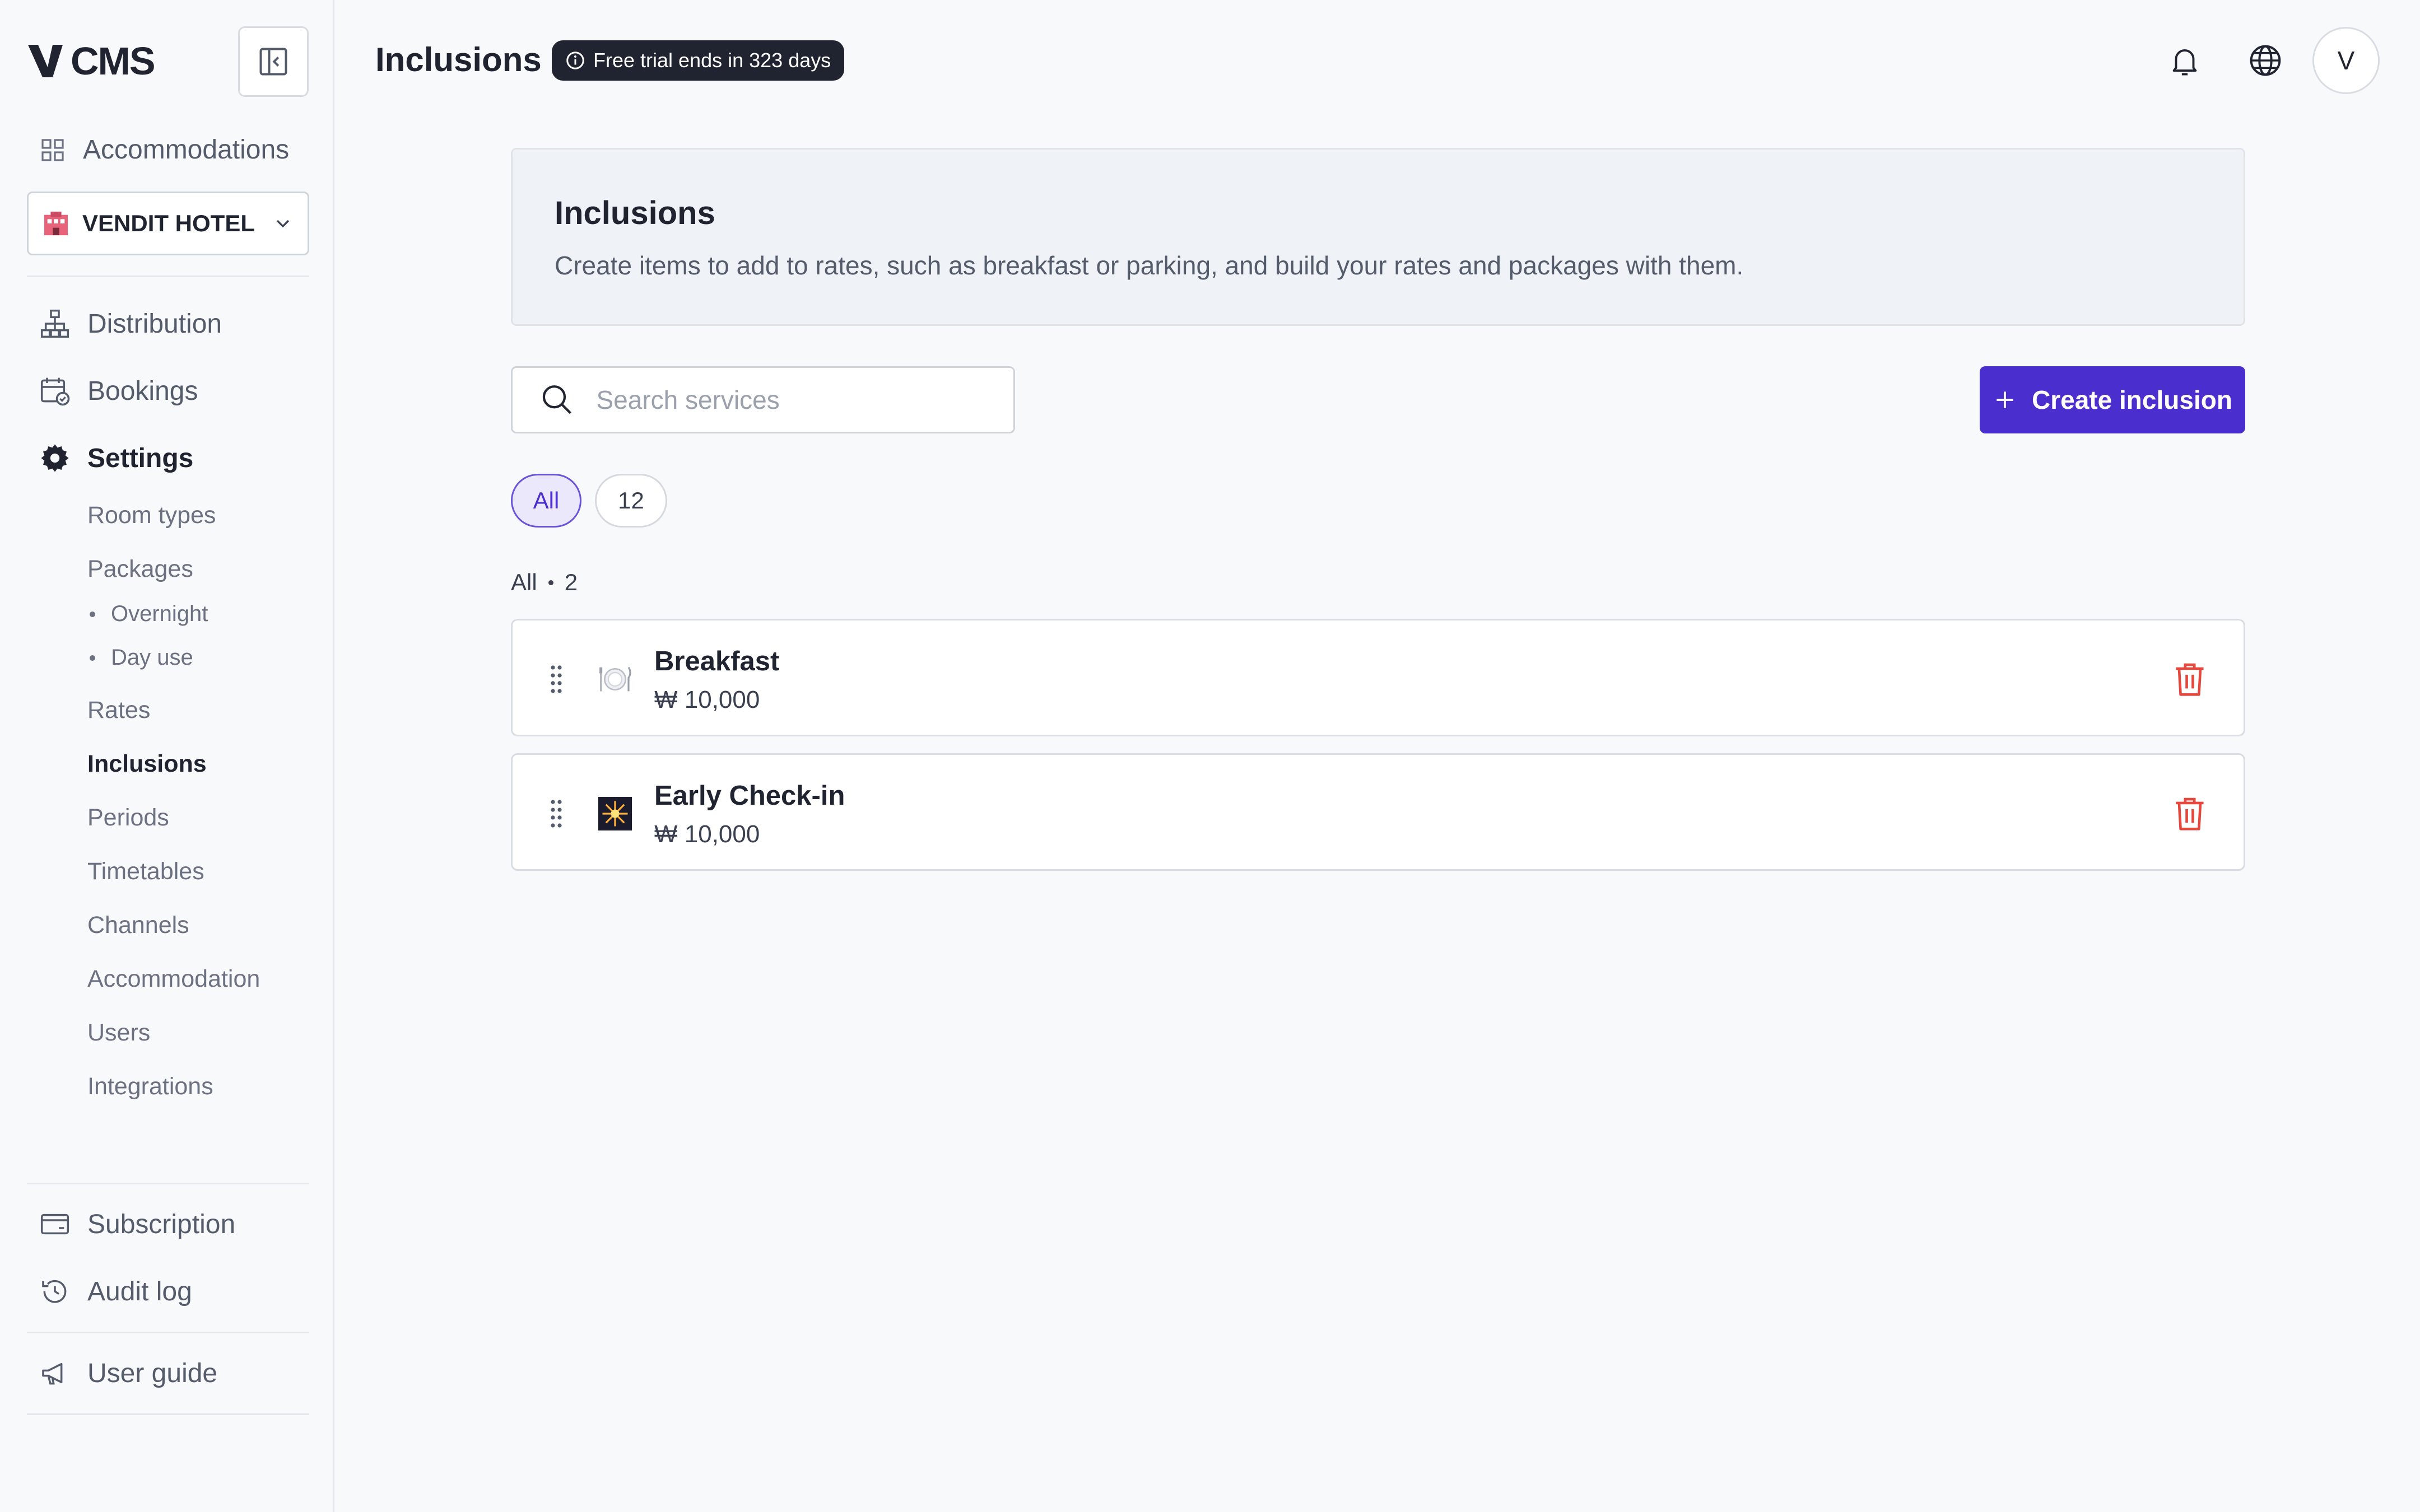  Describe the element at coordinates (55, 392) in the screenshot. I see `calendar-check-icon` at that location.